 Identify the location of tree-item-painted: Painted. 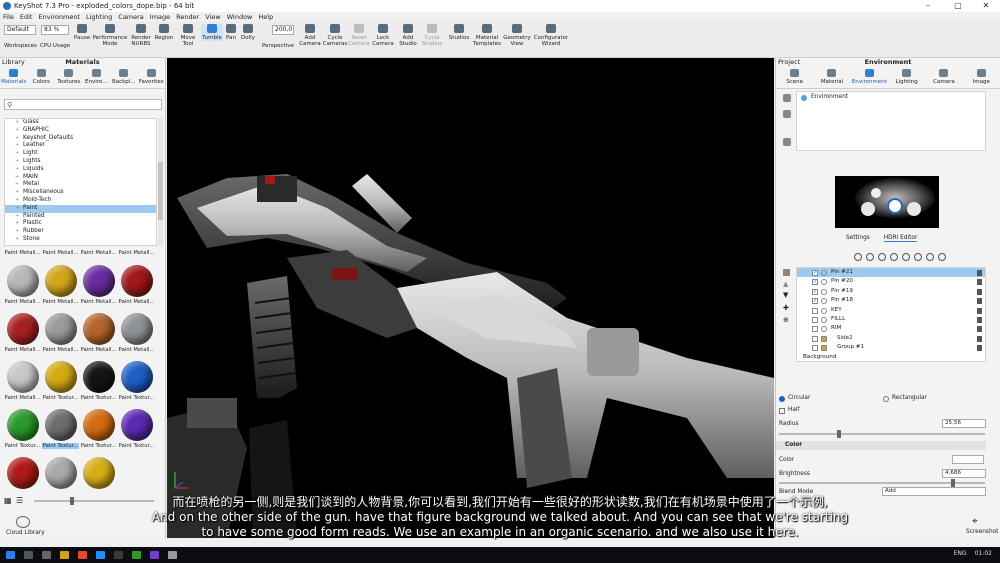
(80, 217).